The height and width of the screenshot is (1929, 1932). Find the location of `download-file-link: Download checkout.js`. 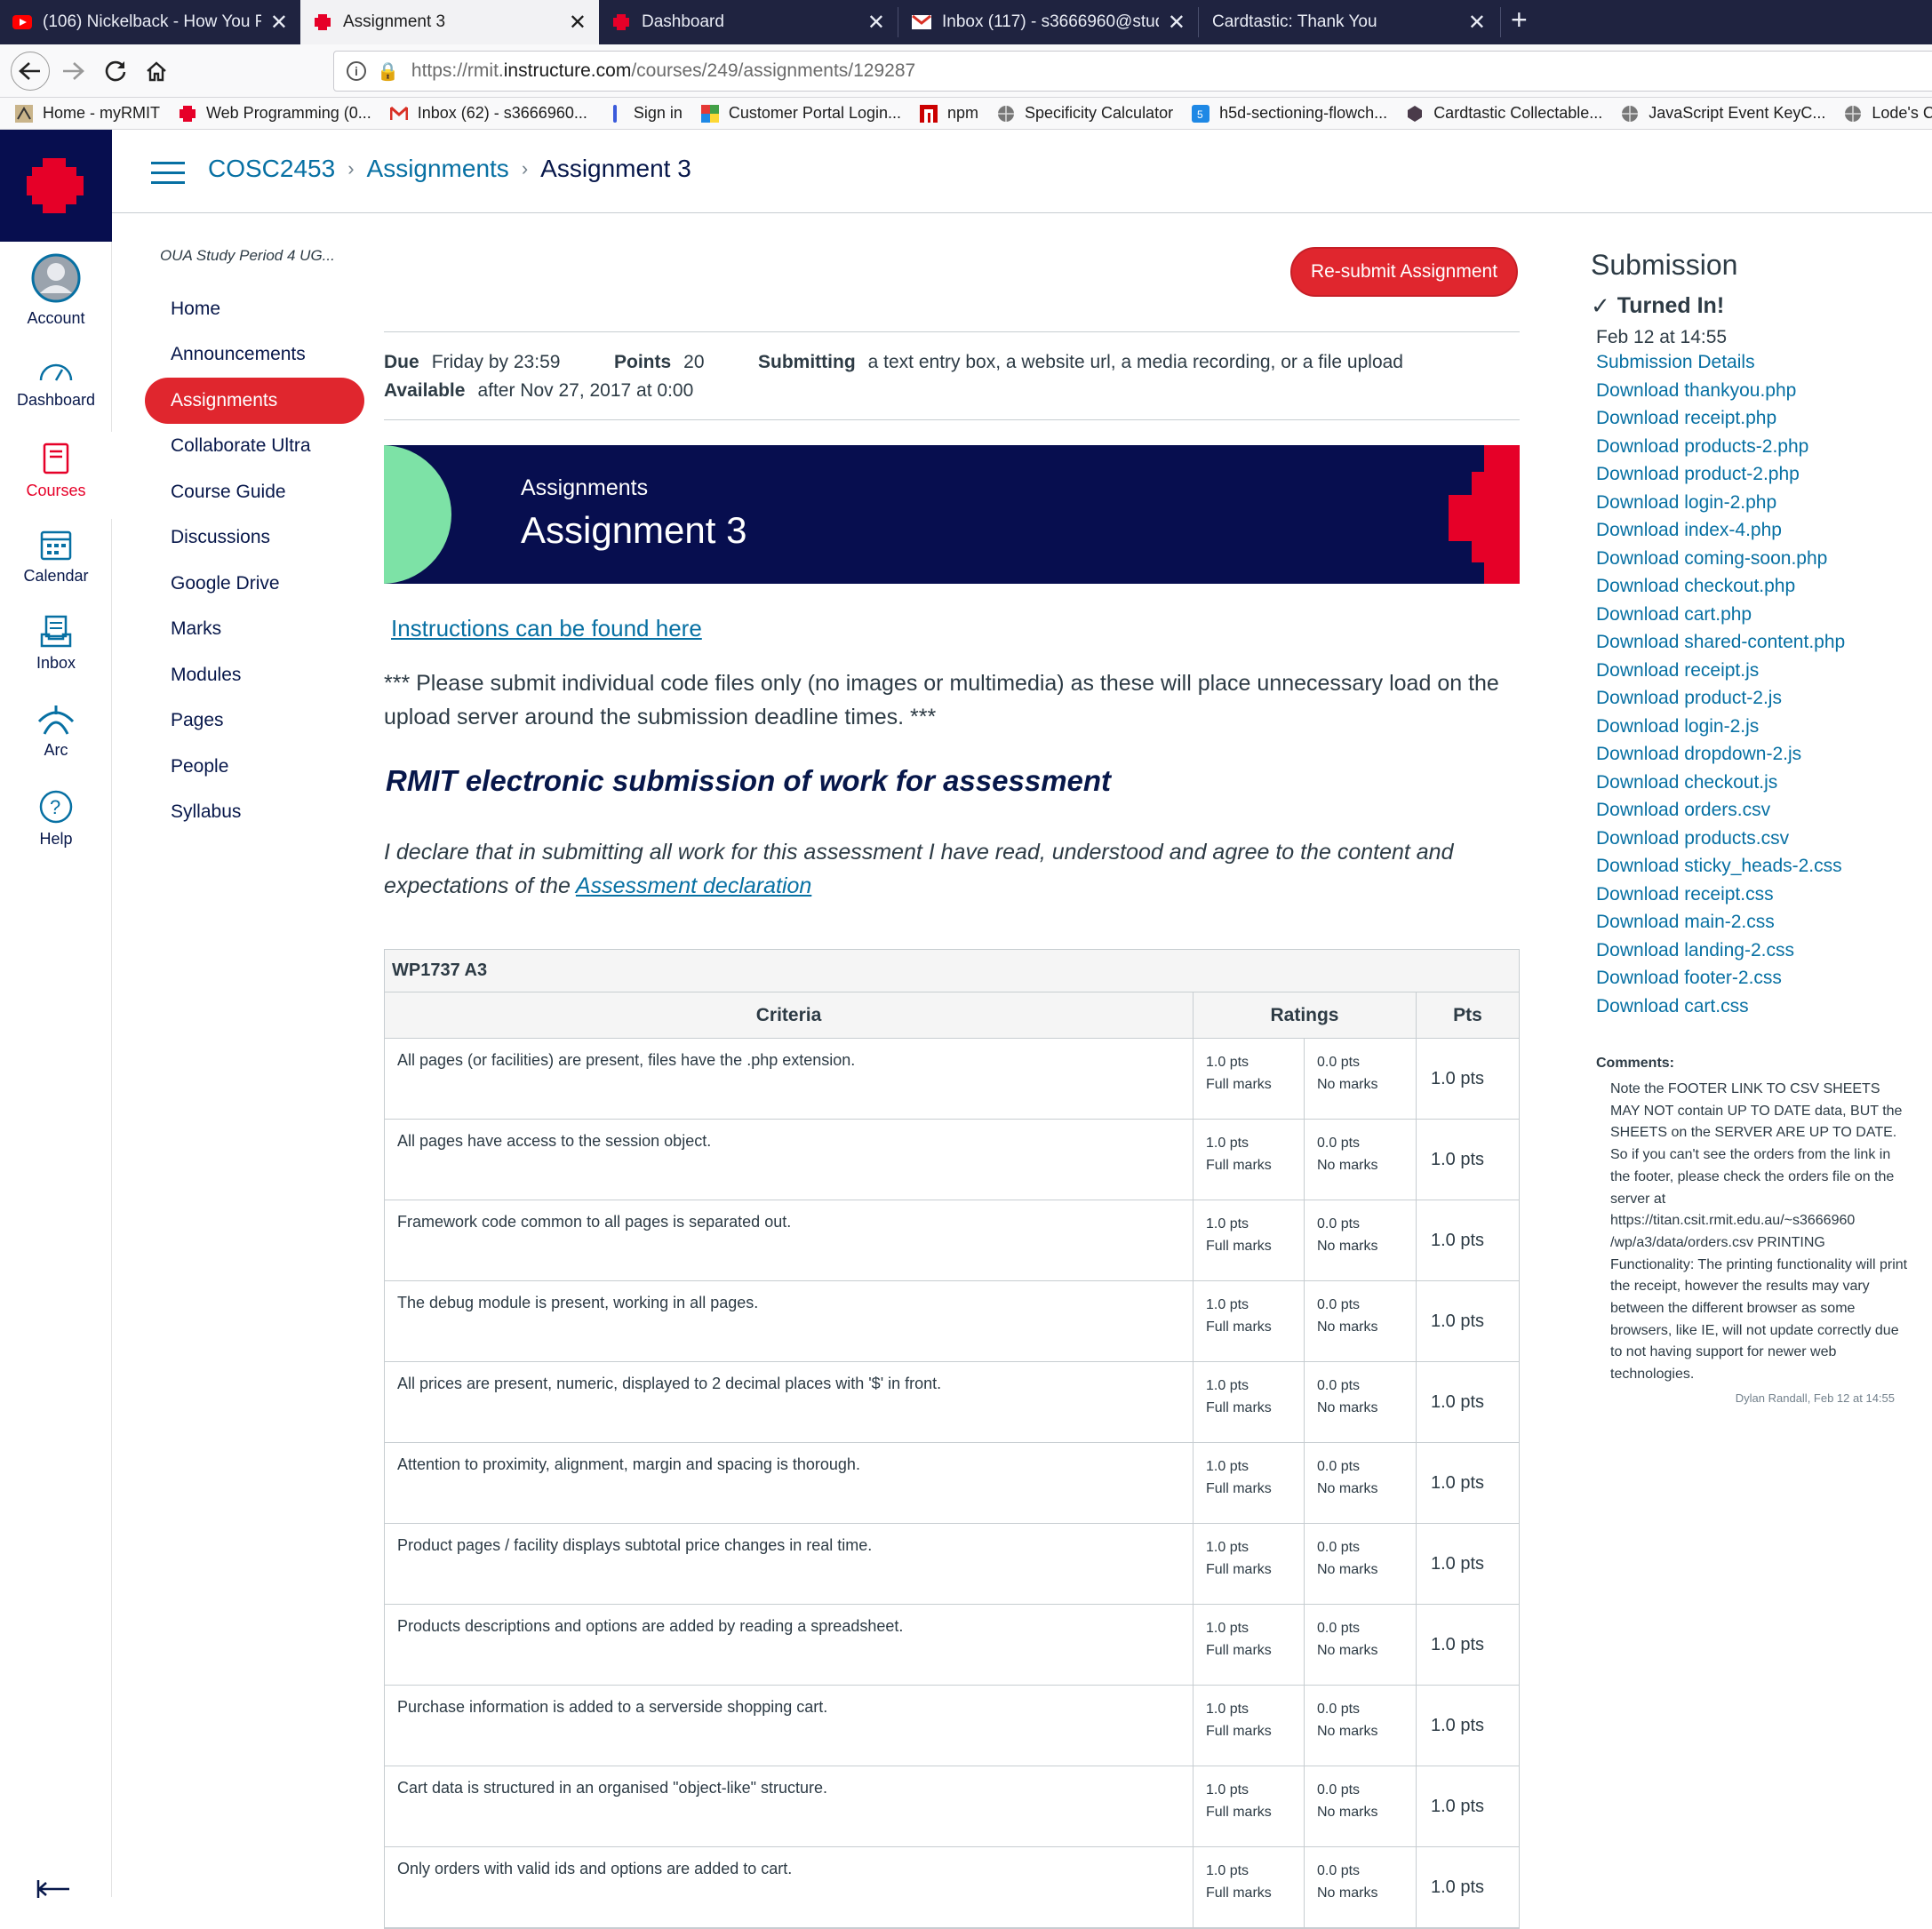

download-file-link: Download checkout.js is located at coordinates (1758, 783).